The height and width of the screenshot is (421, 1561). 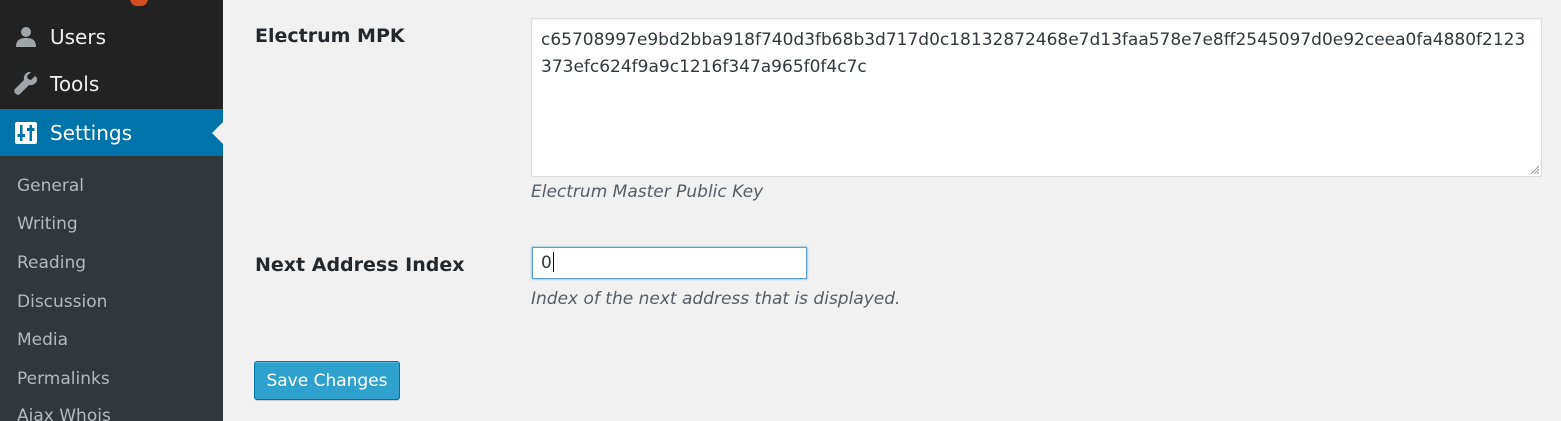 I want to click on mpk-description: Electrum Master Public Key, so click(x=647, y=192).